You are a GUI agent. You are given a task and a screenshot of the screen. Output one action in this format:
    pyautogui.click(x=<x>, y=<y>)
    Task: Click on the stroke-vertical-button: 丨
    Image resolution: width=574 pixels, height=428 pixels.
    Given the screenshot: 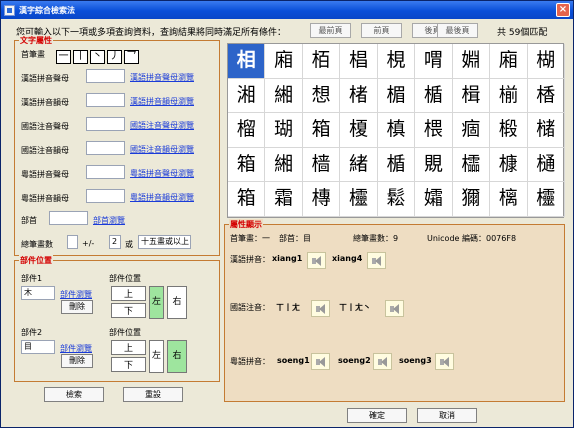 What is the action you would take?
    pyautogui.click(x=80, y=57)
    